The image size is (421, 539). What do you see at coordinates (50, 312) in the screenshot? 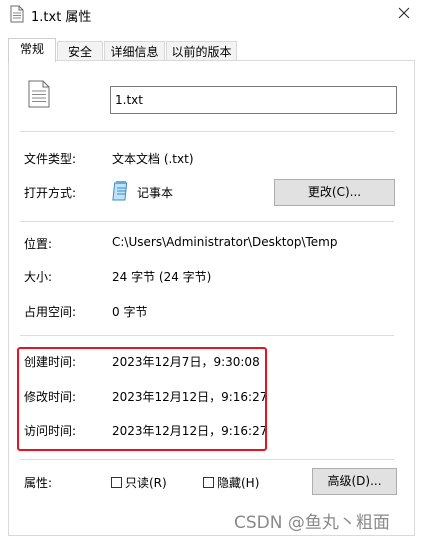
I see `disk-size-label: 占用空间:` at bounding box center [50, 312].